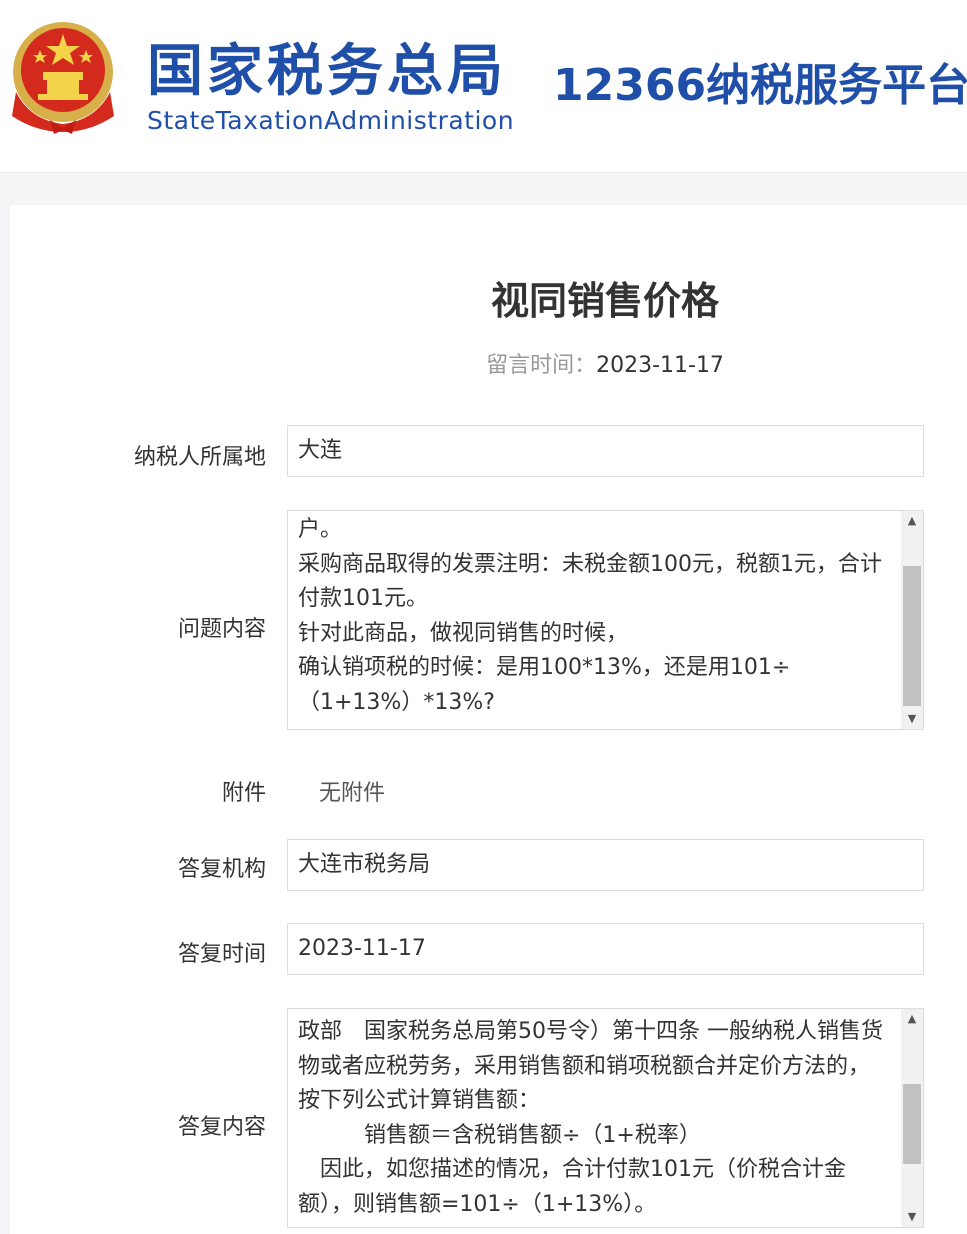  I want to click on brand-block: 国家税务总局 StateTaxationAdministration, so click(330, 88).